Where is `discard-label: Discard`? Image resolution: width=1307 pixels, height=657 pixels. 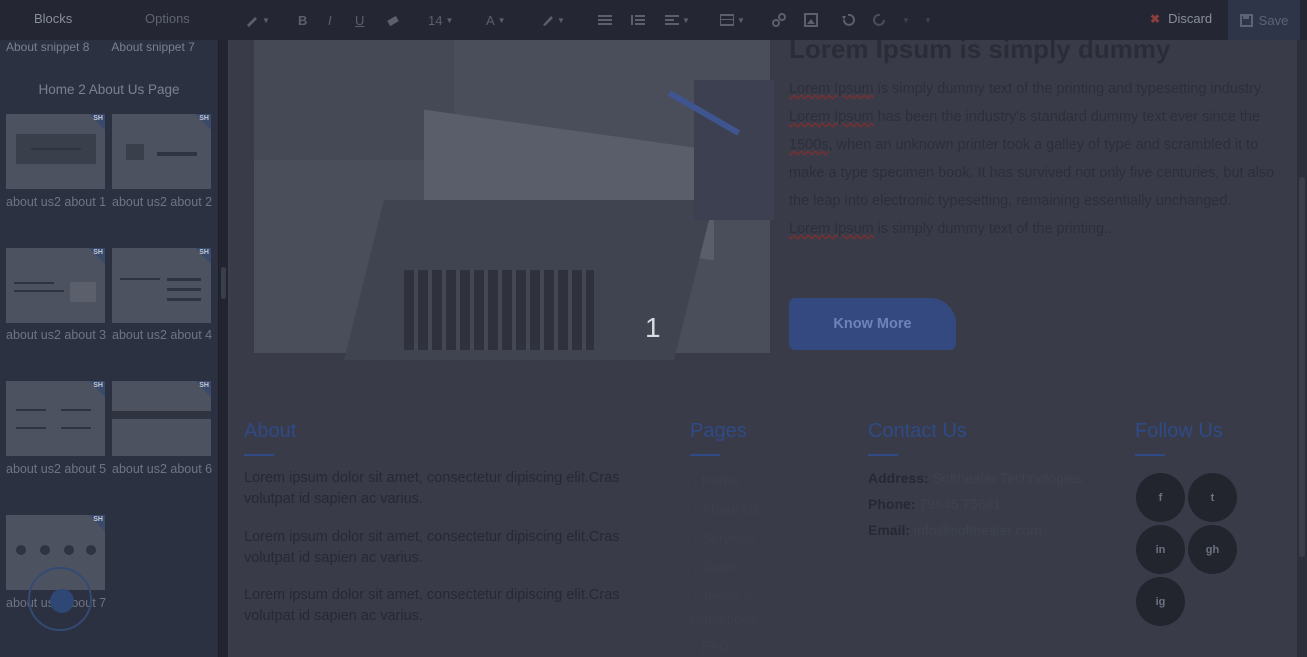 discard-label: Discard is located at coordinates (1190, 18).